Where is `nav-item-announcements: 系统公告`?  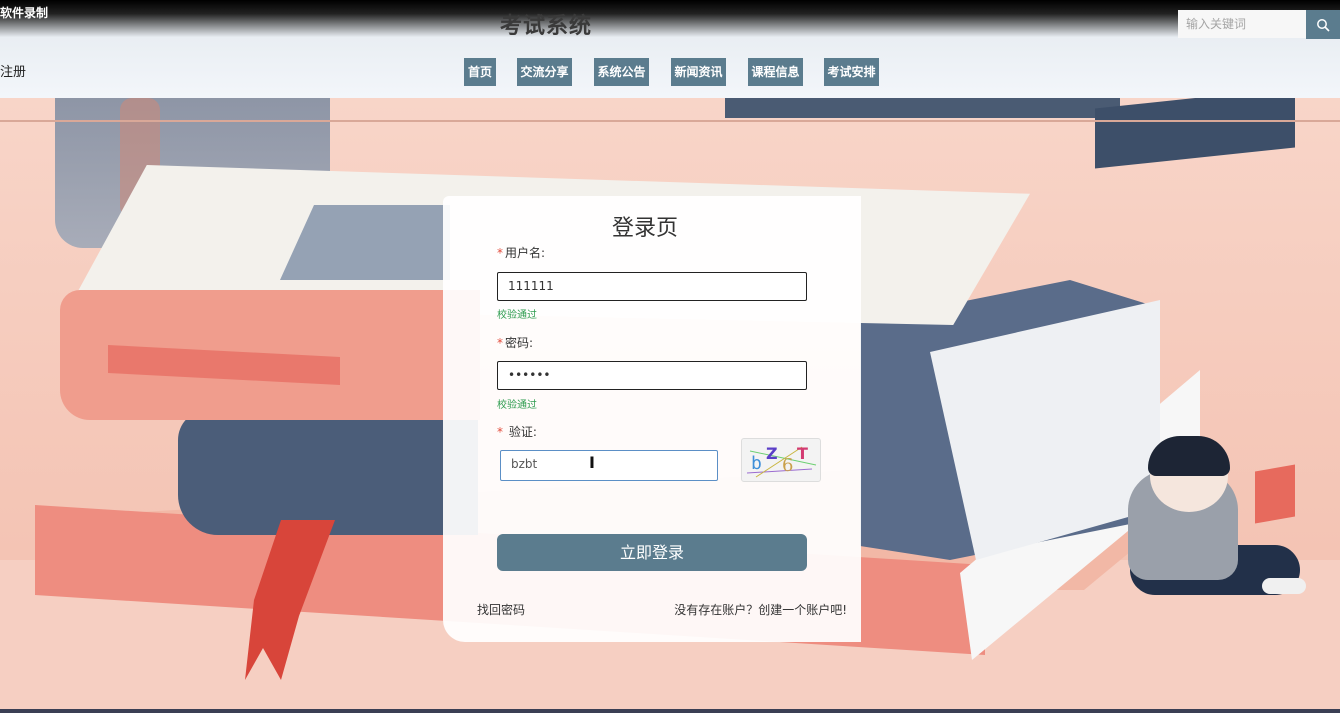 nav-item-announcements: 系统公告 is located at coordinates (621, 72).